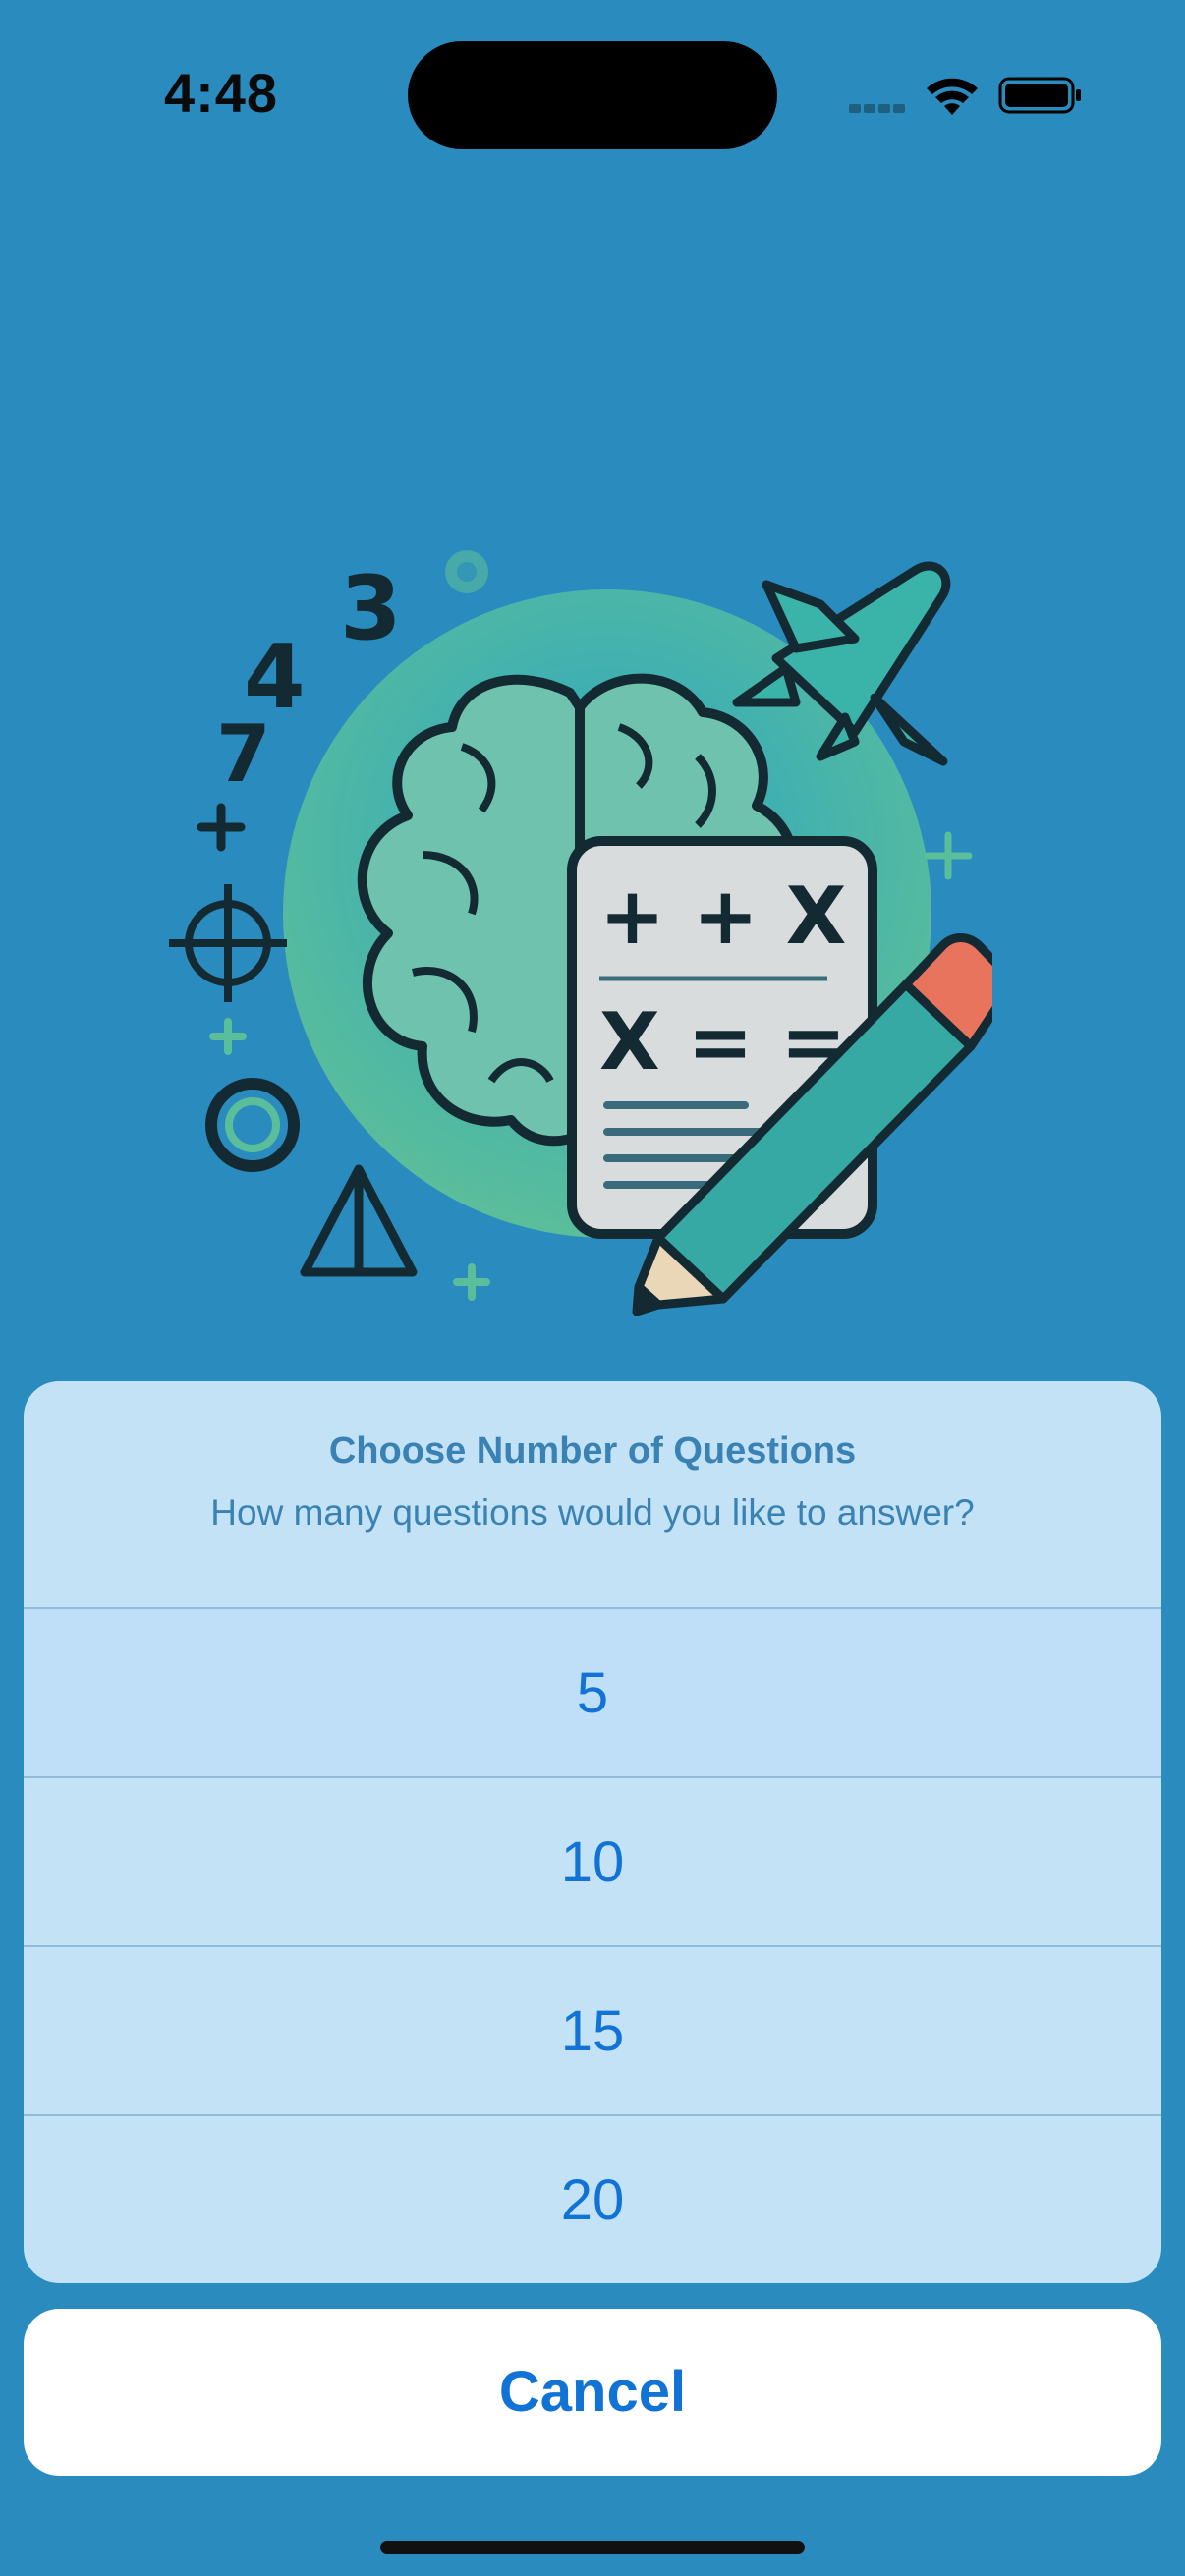  What do you see at coordinates (592, 1451) in the screenshot?
I see `action-sheet-title: Choose Number of Questions` at bounding box center [592, 1451].